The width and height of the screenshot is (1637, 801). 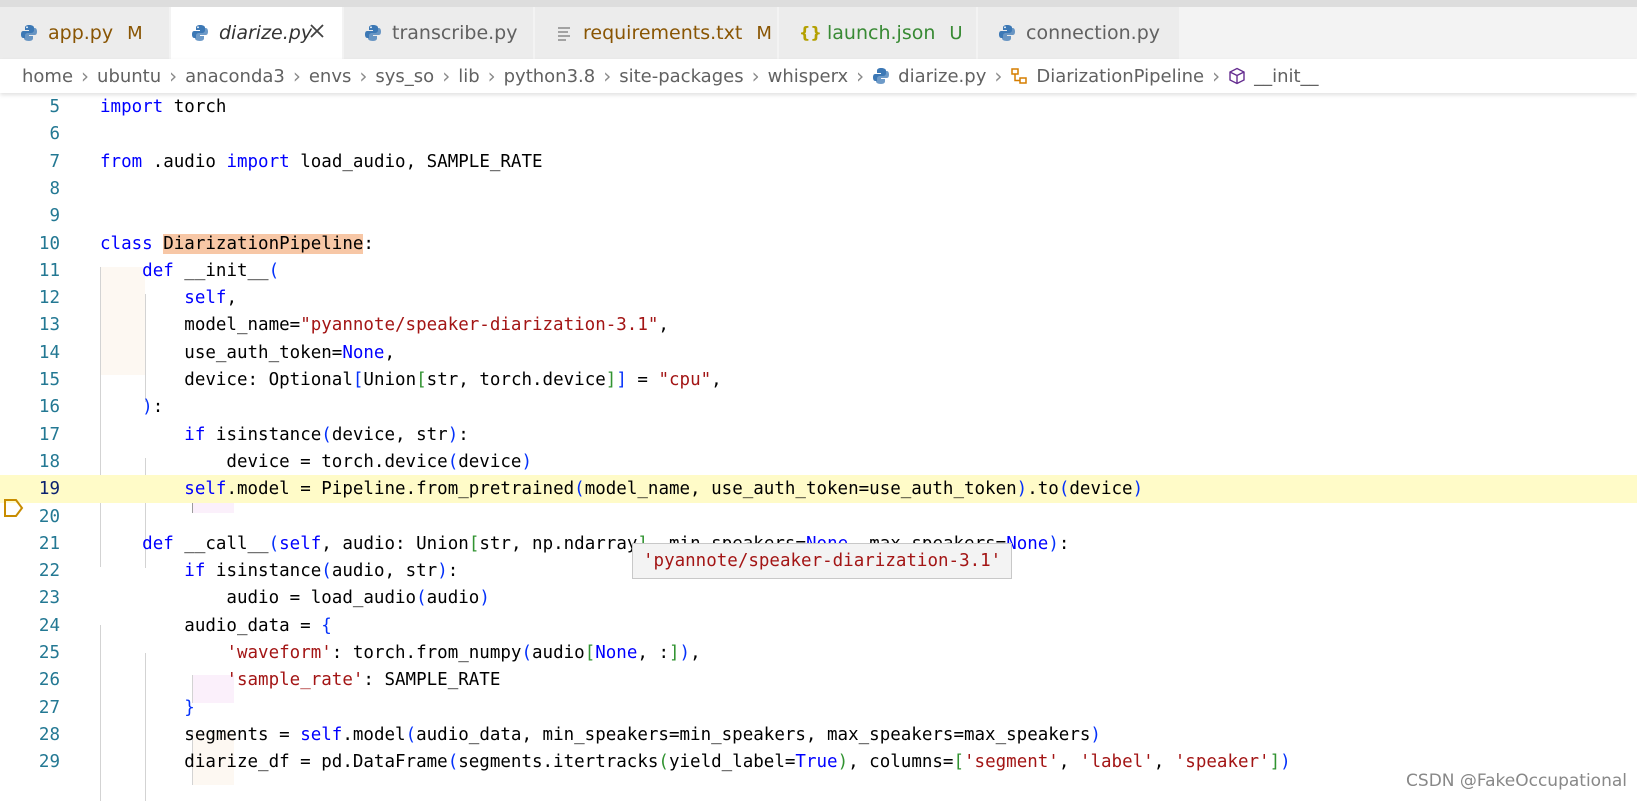 What do you see at coordinates (818, 216) in the screenshot?
I see `code-line: 9` at bounding box center [818, 216].